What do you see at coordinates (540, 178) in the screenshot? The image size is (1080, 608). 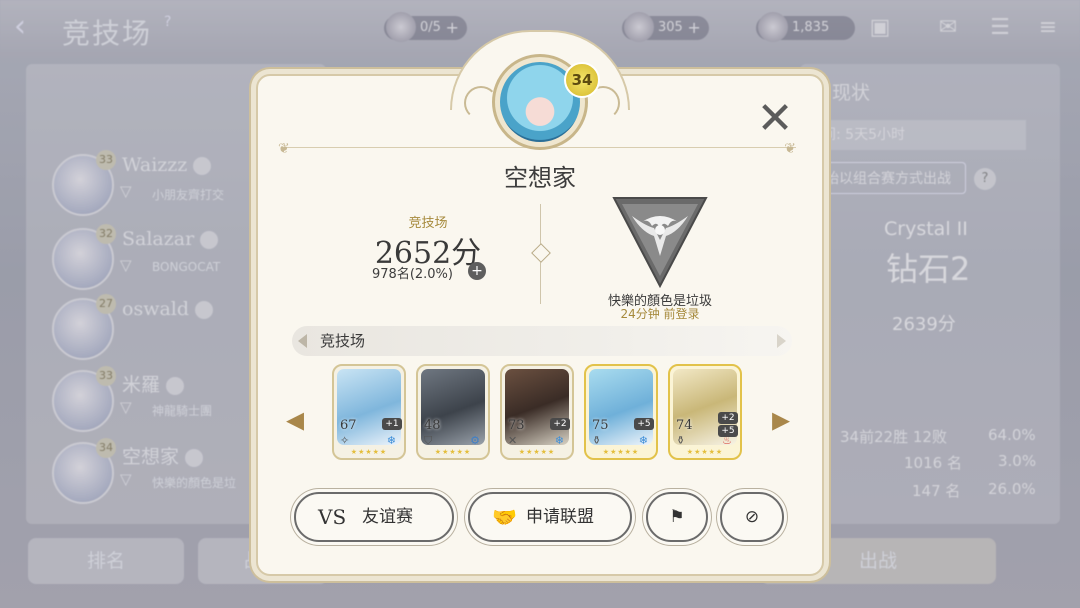 I see `player-name: 空想家` at bounding box center [540, 178].